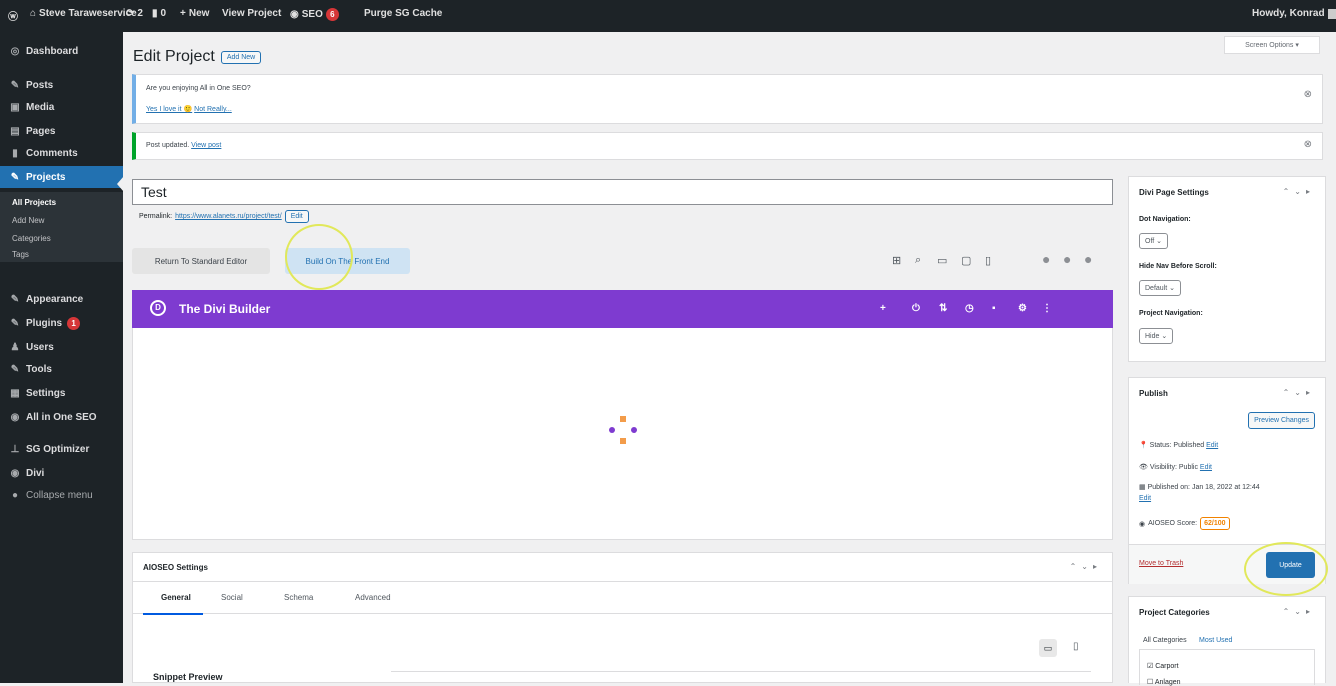 The width and height of the screenshot is (1336, 686). I want to click on project-nav-select: Hide ⌄, so click(1156, 336).